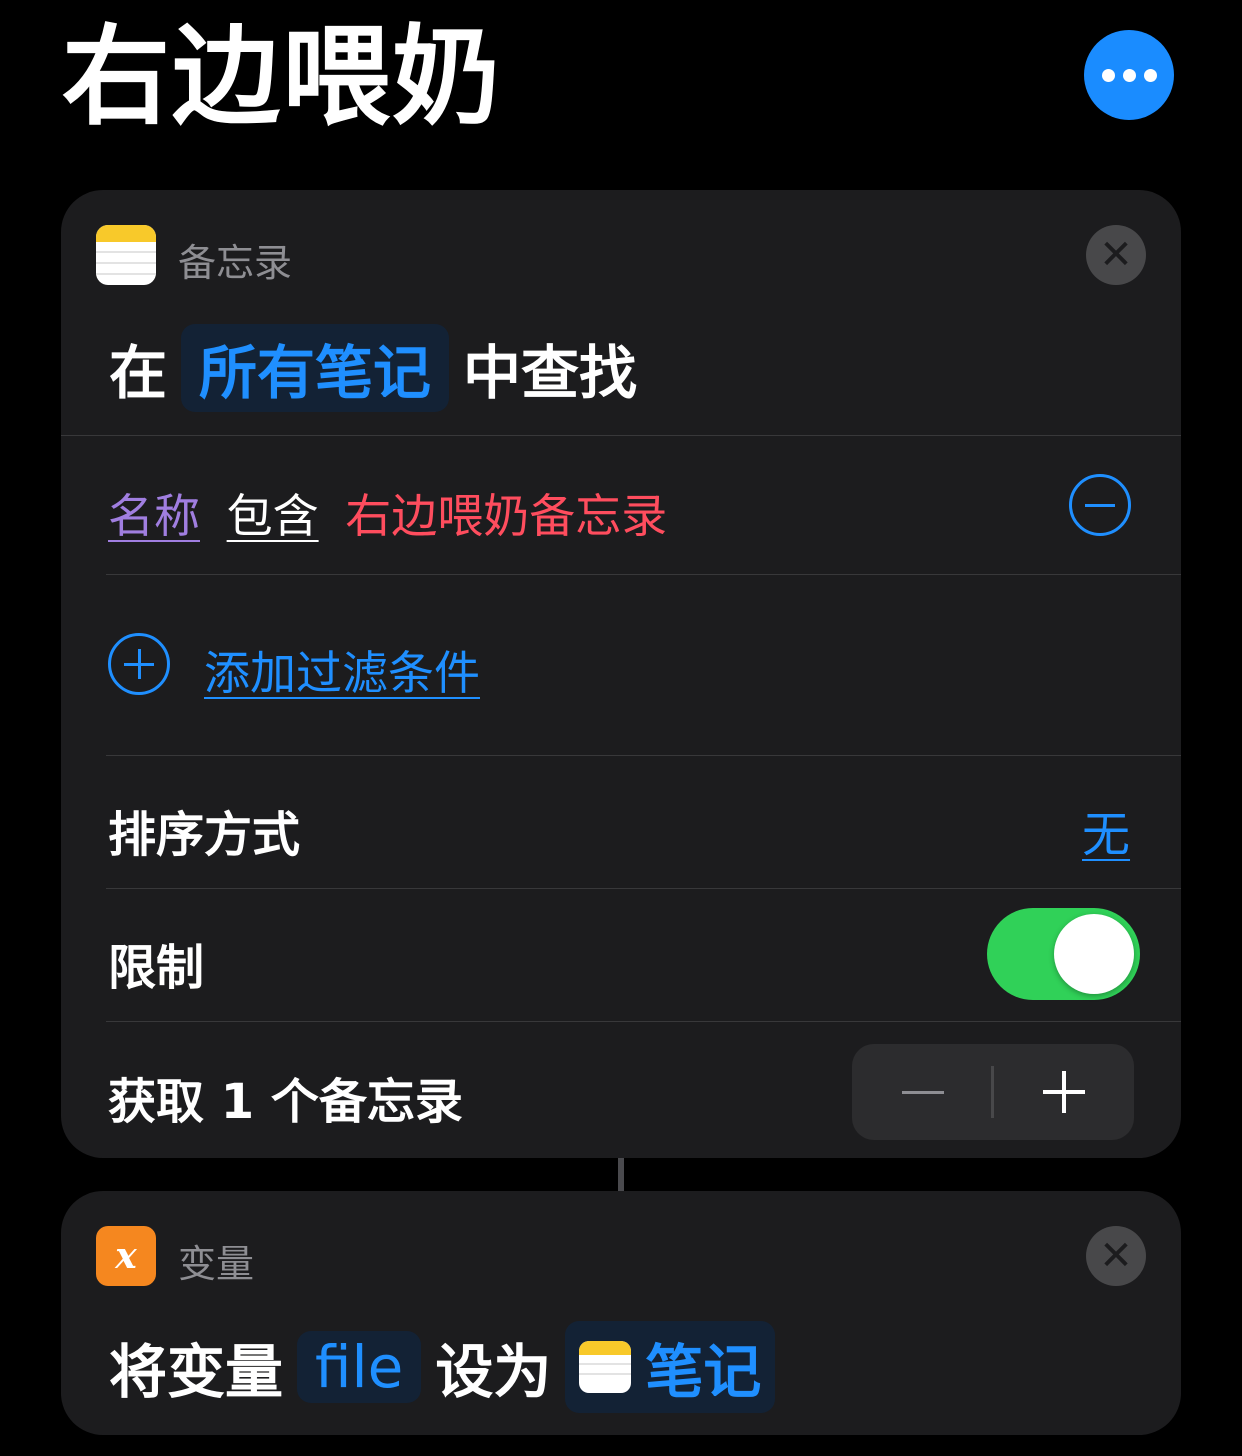 The image size is (1242, 1456). What do you see at coordinates (235, 263) in the screenshot?
I see `action-app-name: 备忘录` at bounding box center [235, 263].